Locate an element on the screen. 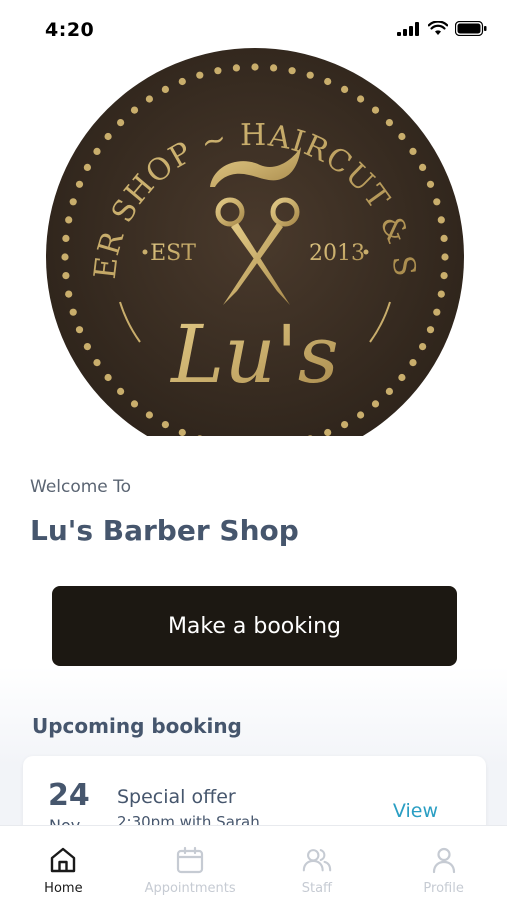  staff-icon is located at coordinates (317, 860).